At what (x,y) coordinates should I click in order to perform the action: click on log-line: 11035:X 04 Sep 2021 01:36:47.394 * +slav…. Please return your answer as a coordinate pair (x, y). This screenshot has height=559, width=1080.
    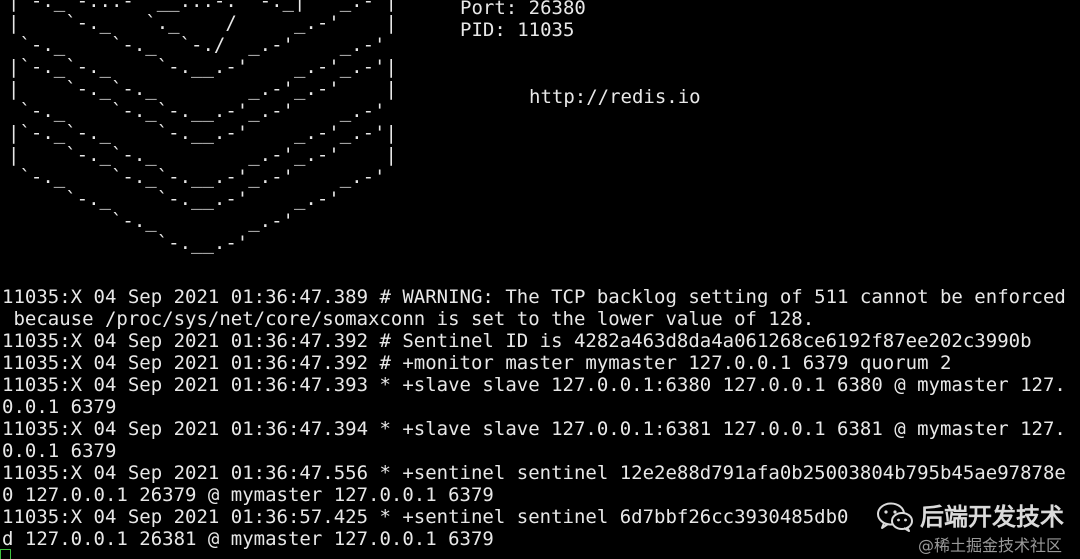
    Looking at the image, I should click on (534, 429).